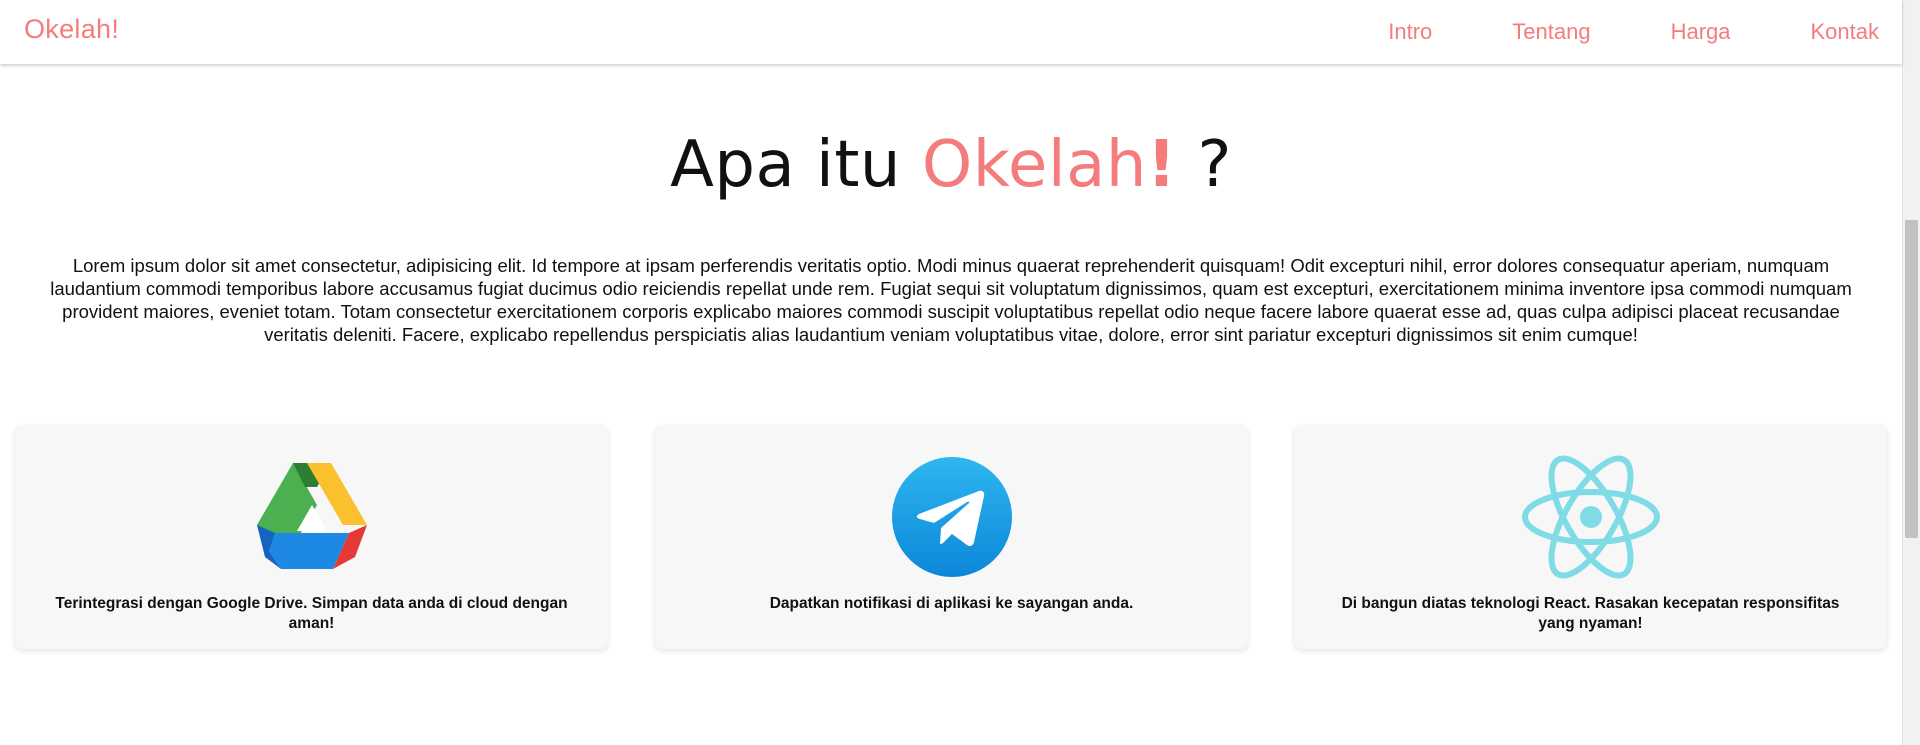 The width and height of the screenshot is (1920, 745). What do you see at coordinates (1590, 517) in the screenshot?
I see `react-icon` at bounding box center [1590, 517].